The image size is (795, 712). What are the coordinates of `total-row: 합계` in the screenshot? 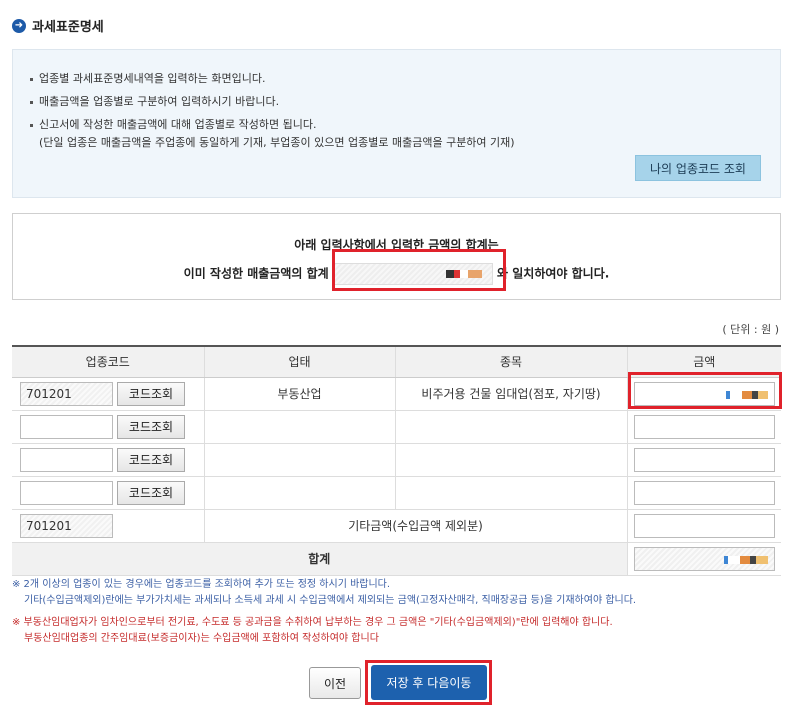 It's located at (396, 559).